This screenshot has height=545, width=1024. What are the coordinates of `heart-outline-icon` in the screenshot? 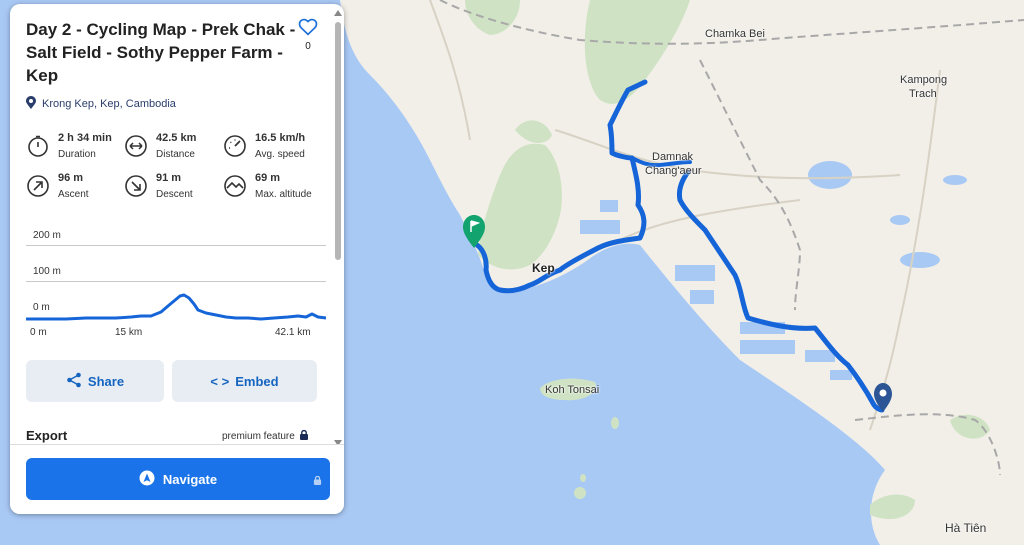 It's located at (308, 29).